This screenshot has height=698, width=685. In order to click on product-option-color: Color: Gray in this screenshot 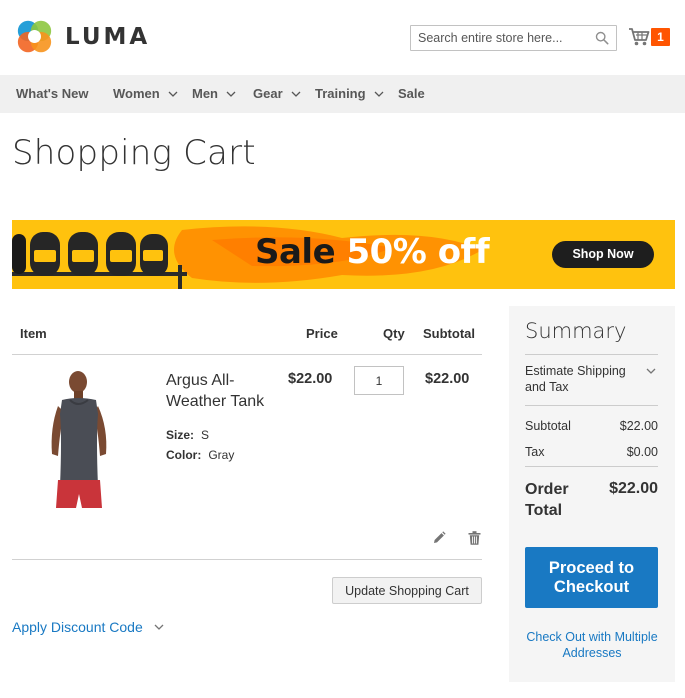, I will do `click(200, 455)`.